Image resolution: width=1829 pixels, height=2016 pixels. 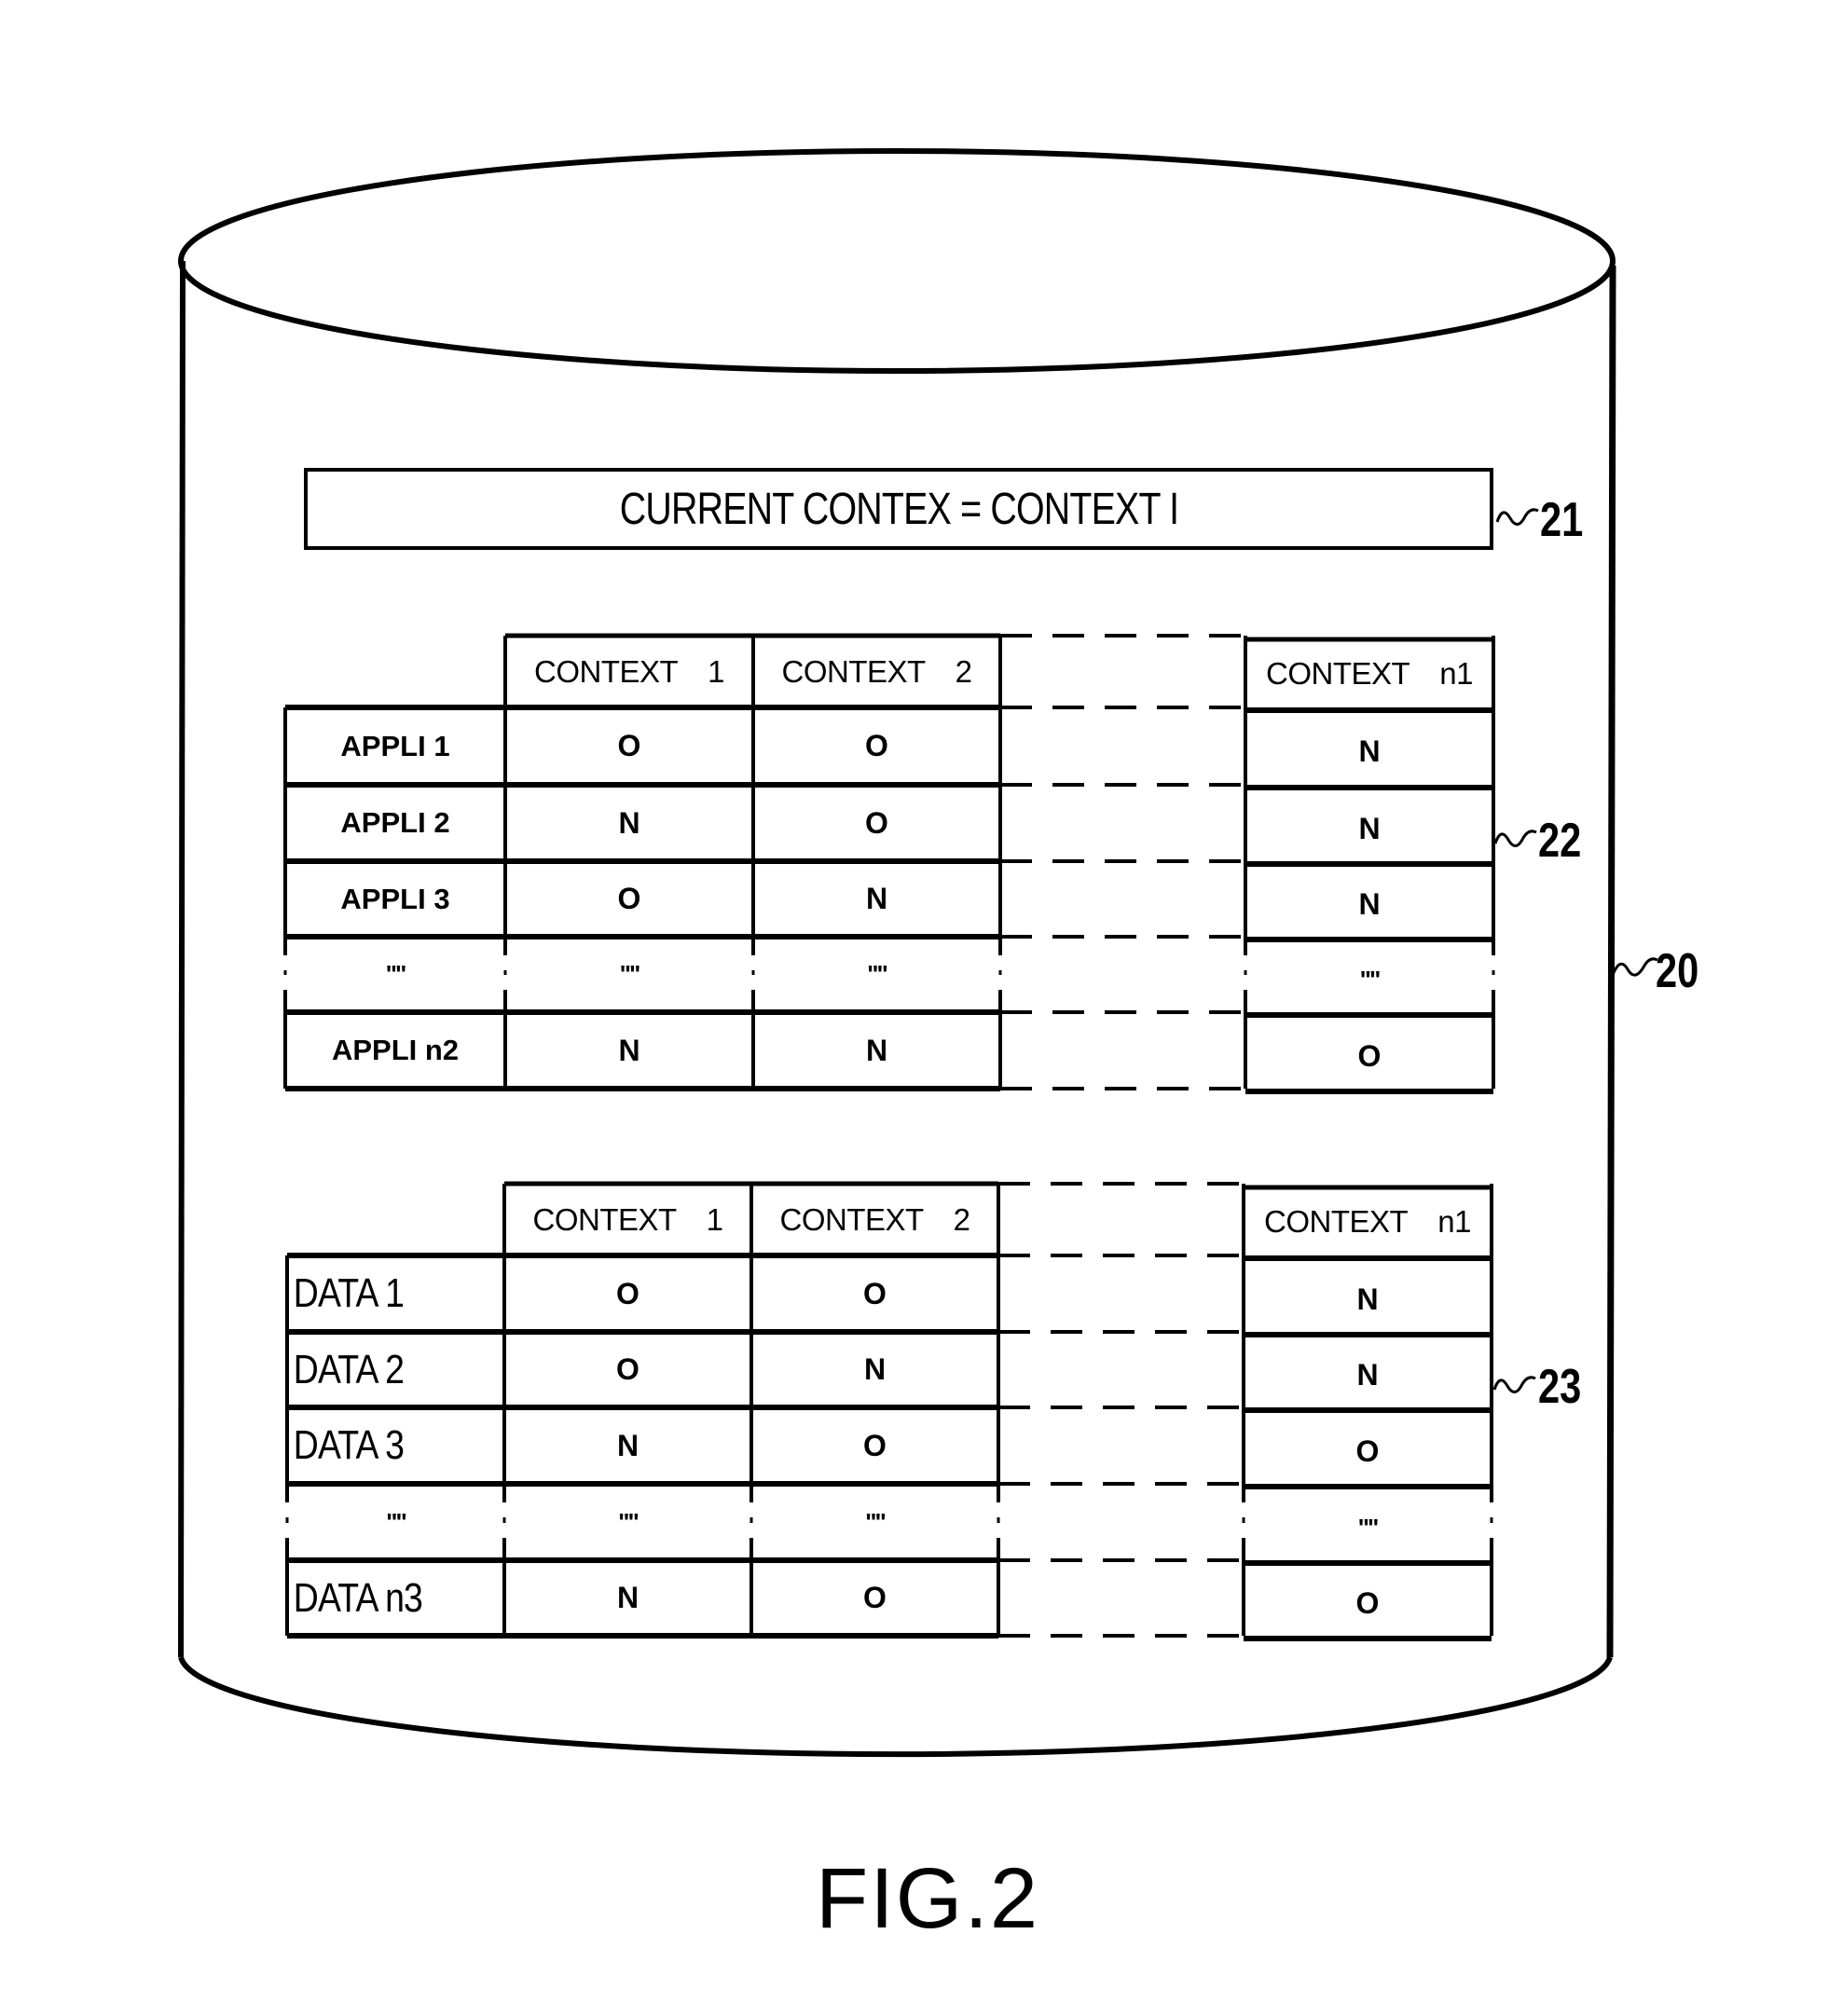 I want to click on figure-caption: FIG.2, so click(x=928, y=1899).